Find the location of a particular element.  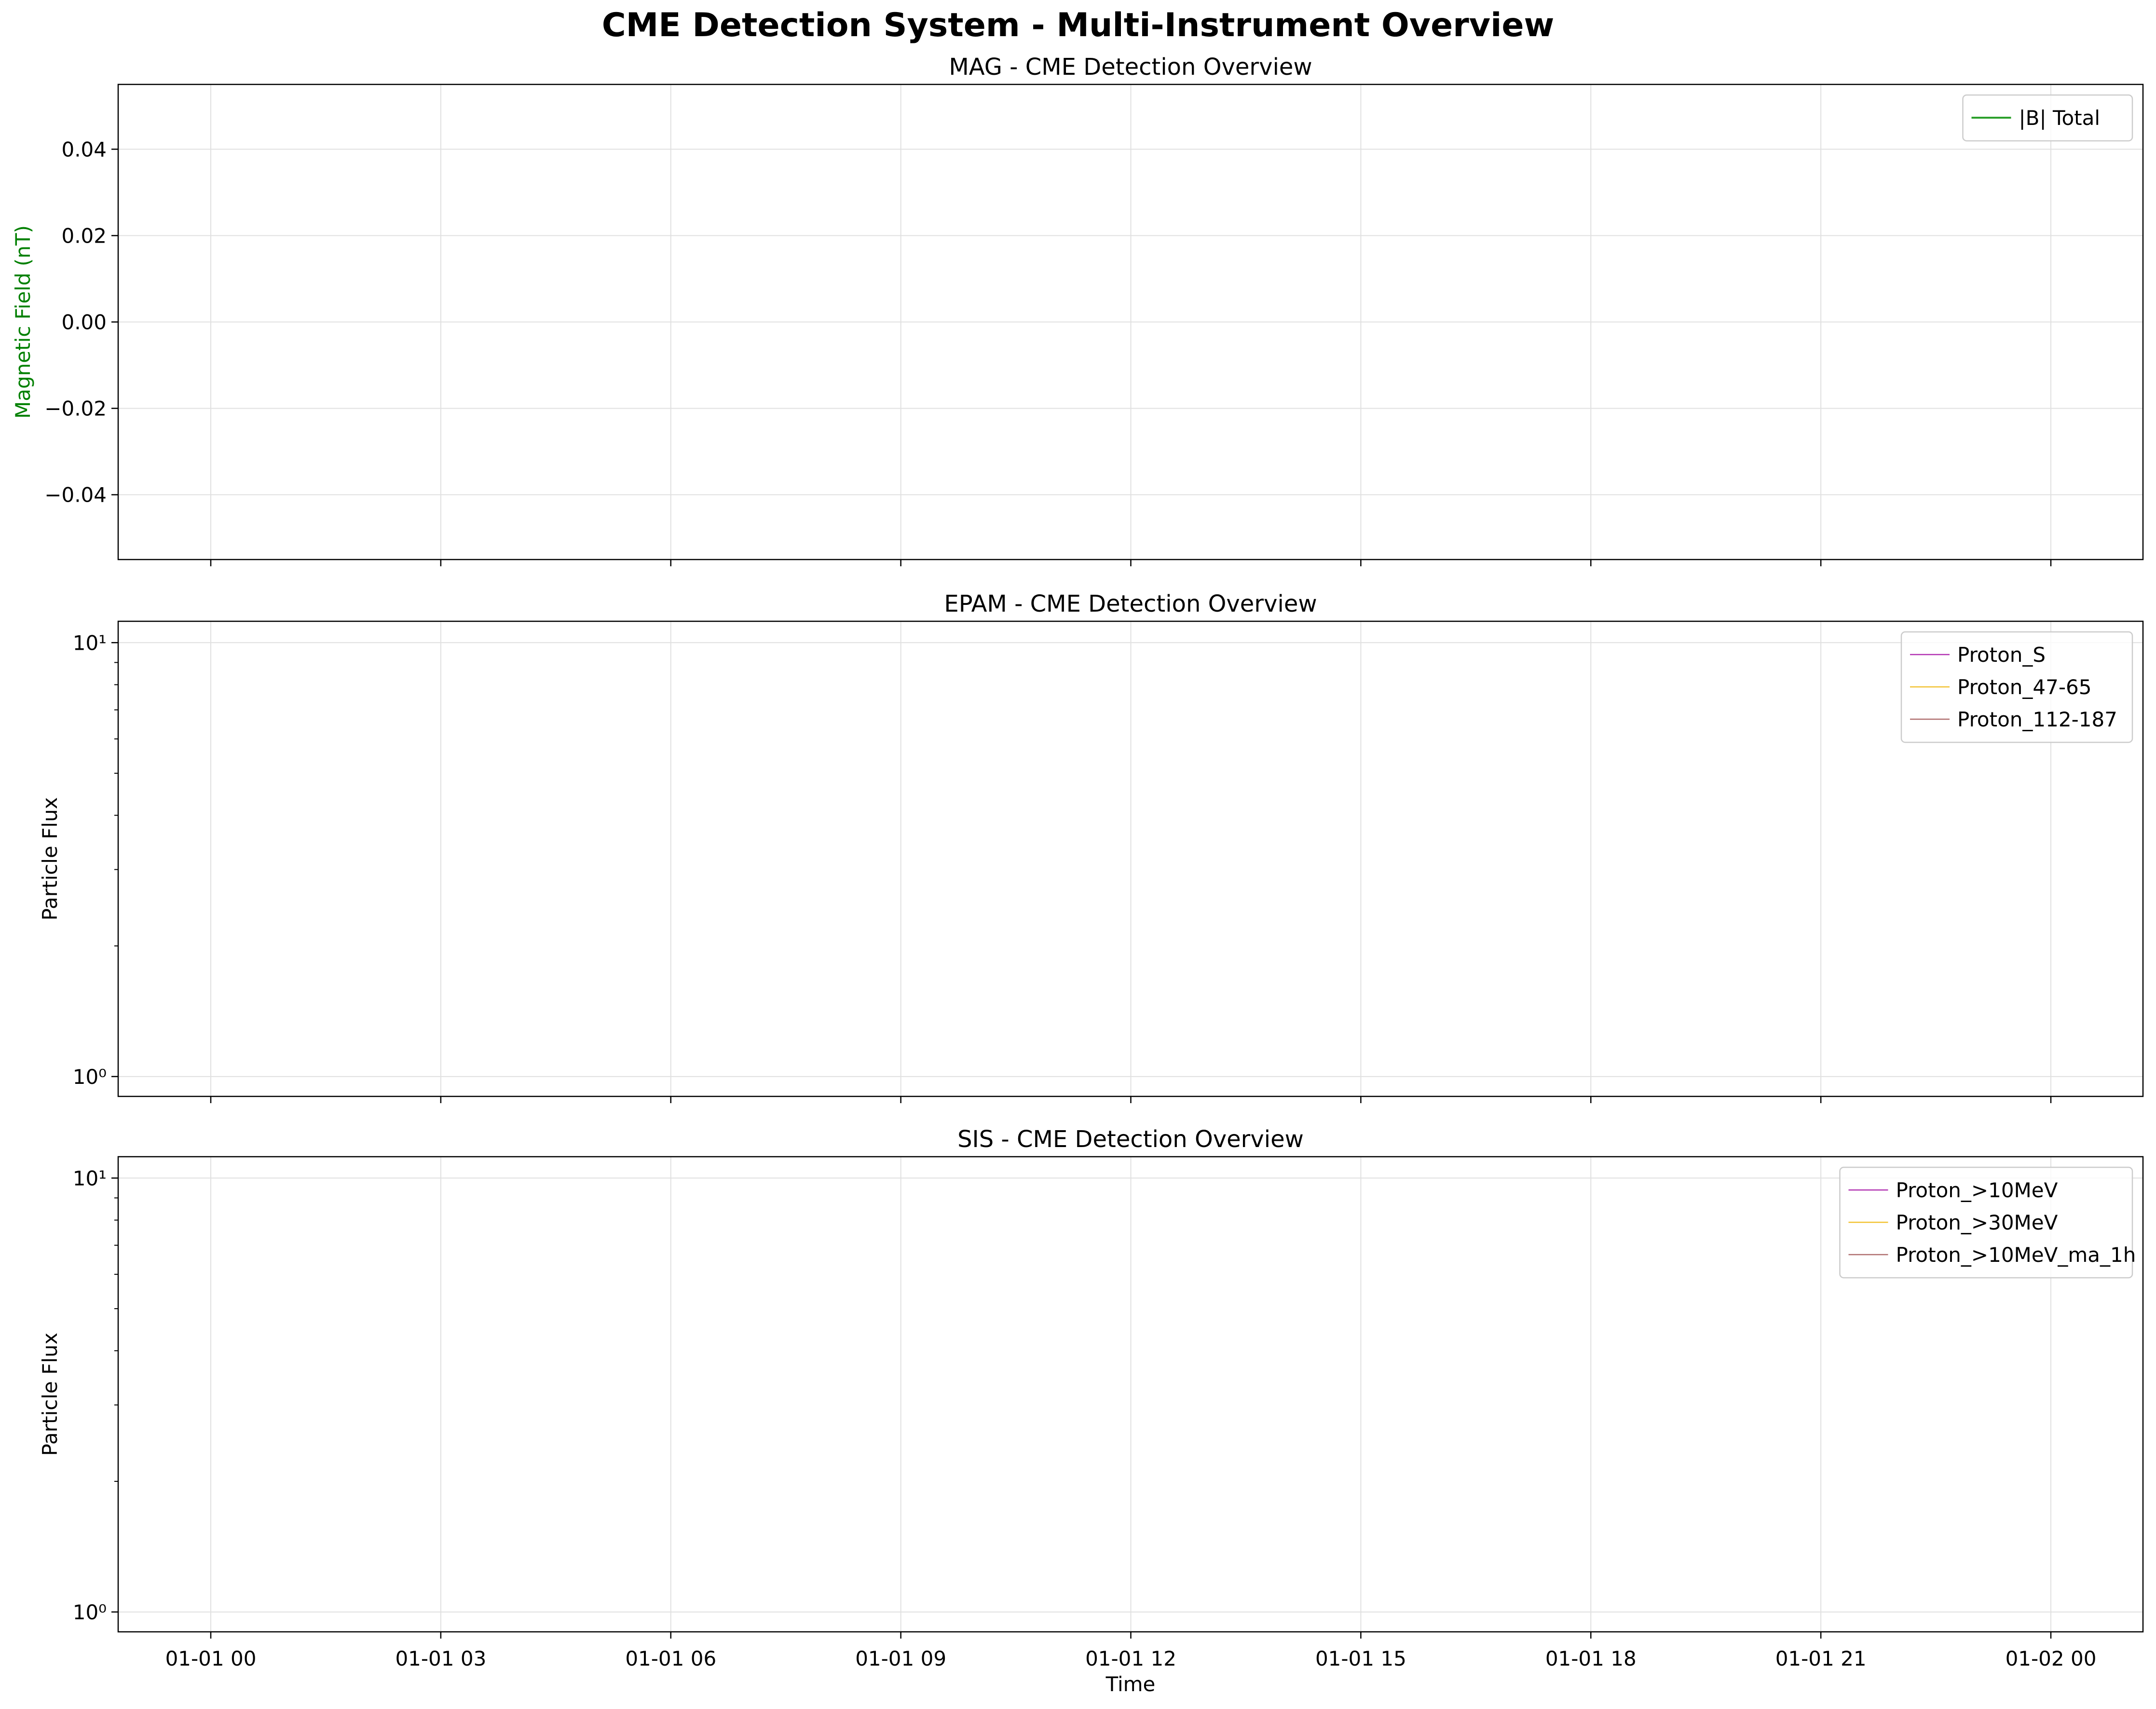

x-tick-label: 01-01 21 is located at coordinates (1821, 1658).